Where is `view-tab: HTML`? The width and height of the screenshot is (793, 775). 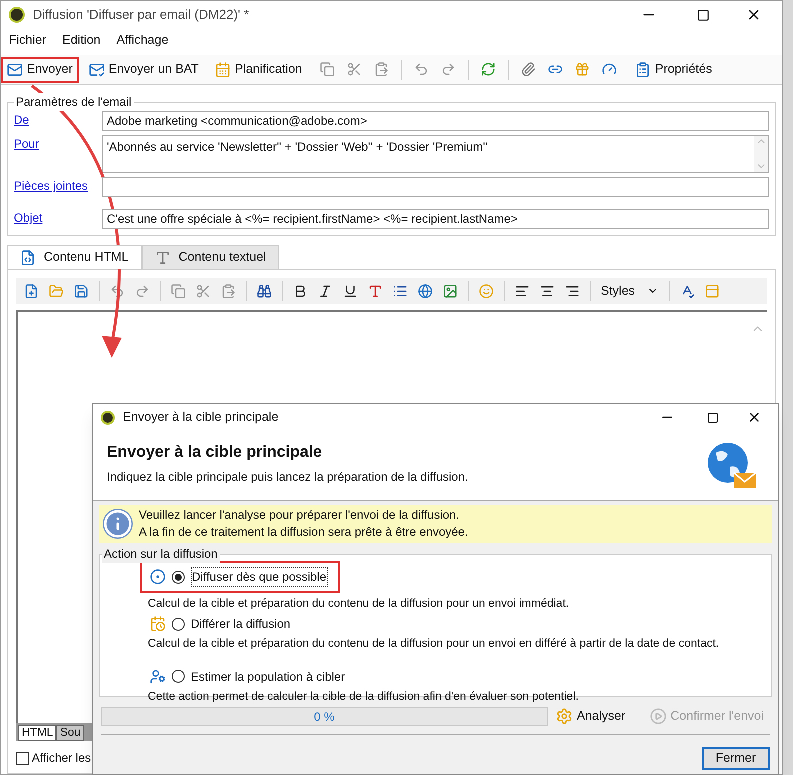
view-tab: HTML is located at coordinates (37, 733).